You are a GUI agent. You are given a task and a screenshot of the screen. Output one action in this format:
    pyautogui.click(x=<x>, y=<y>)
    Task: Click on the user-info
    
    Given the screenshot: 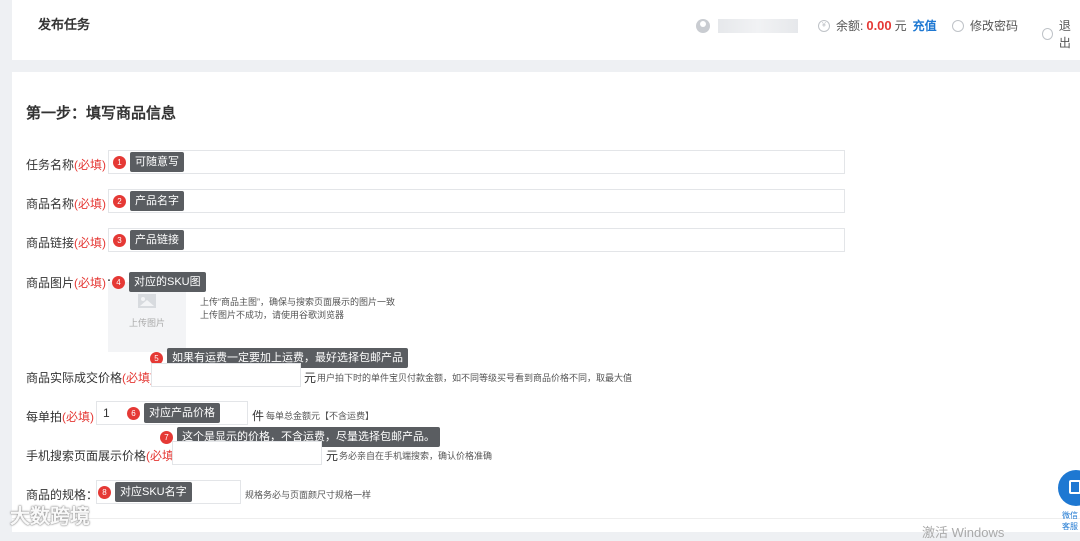 What is the action you would take?
    pyautogui.click(x=747, y=26)
    